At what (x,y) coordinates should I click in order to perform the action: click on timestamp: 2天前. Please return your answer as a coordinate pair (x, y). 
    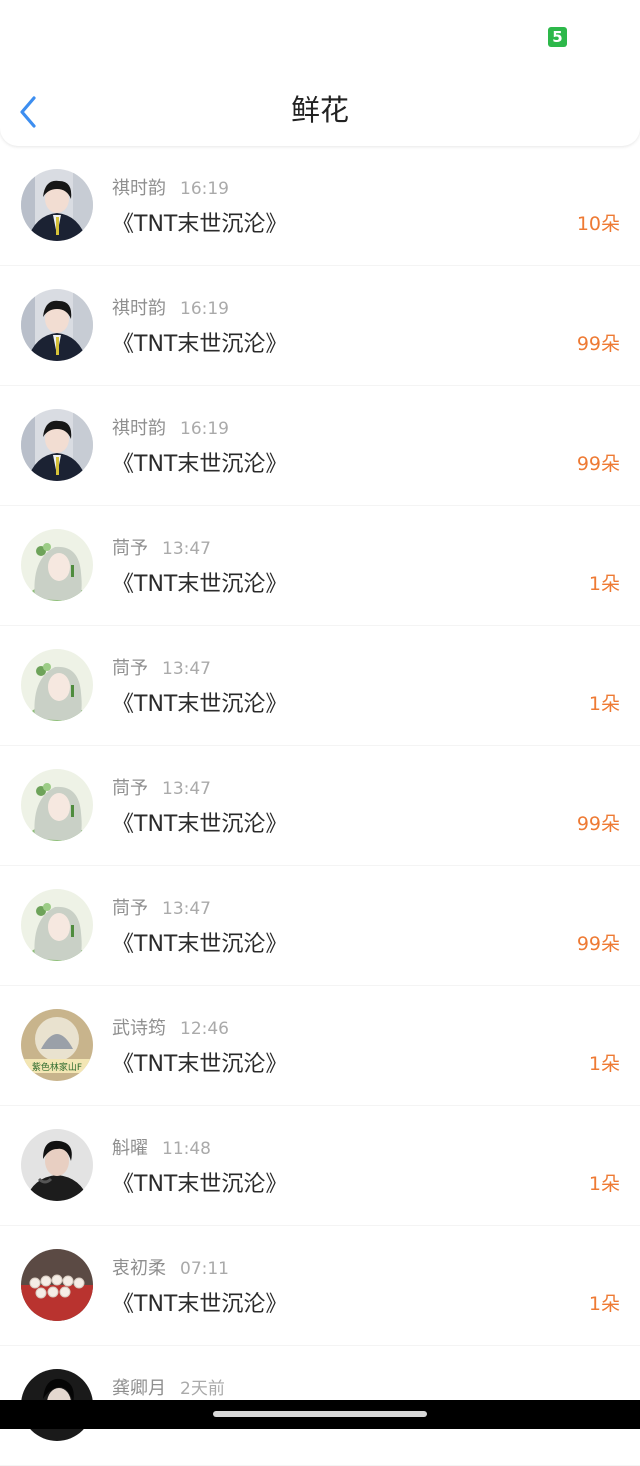
    Looking at the image, I should click on (202, 1389).